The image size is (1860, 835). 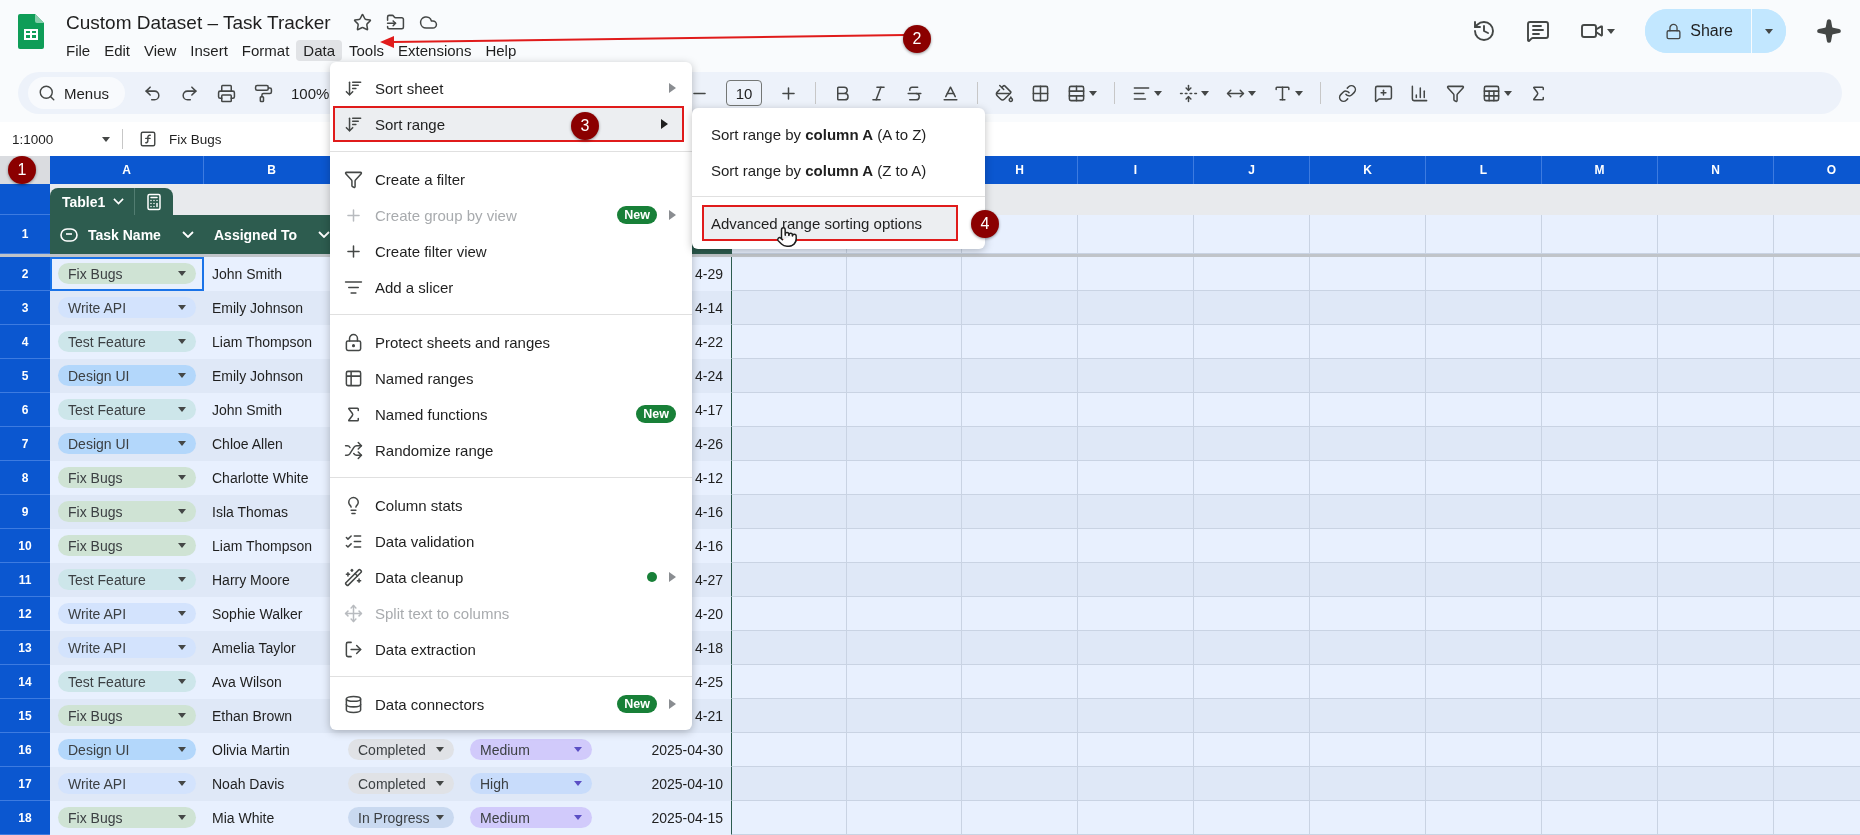 What do you see at coordinates (25, 716) in the screenshot?
I see `row-number: 15` at bounding box center [25, 716].